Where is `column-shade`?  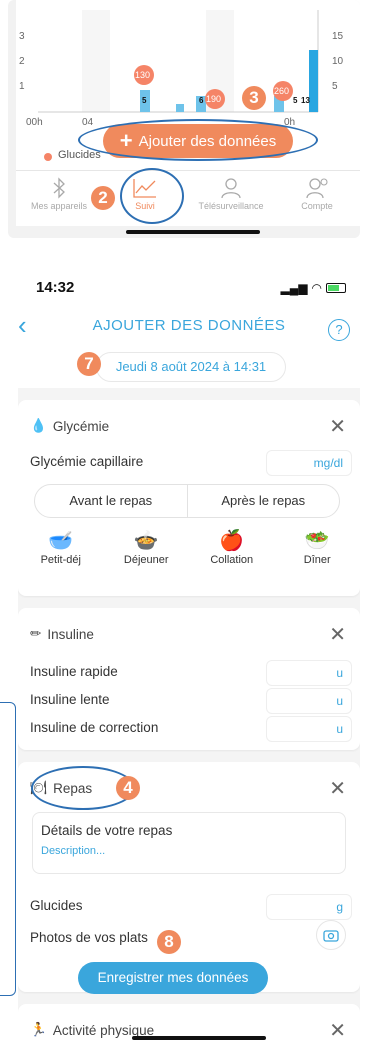
column-shade is located at coordinates (96, 61).